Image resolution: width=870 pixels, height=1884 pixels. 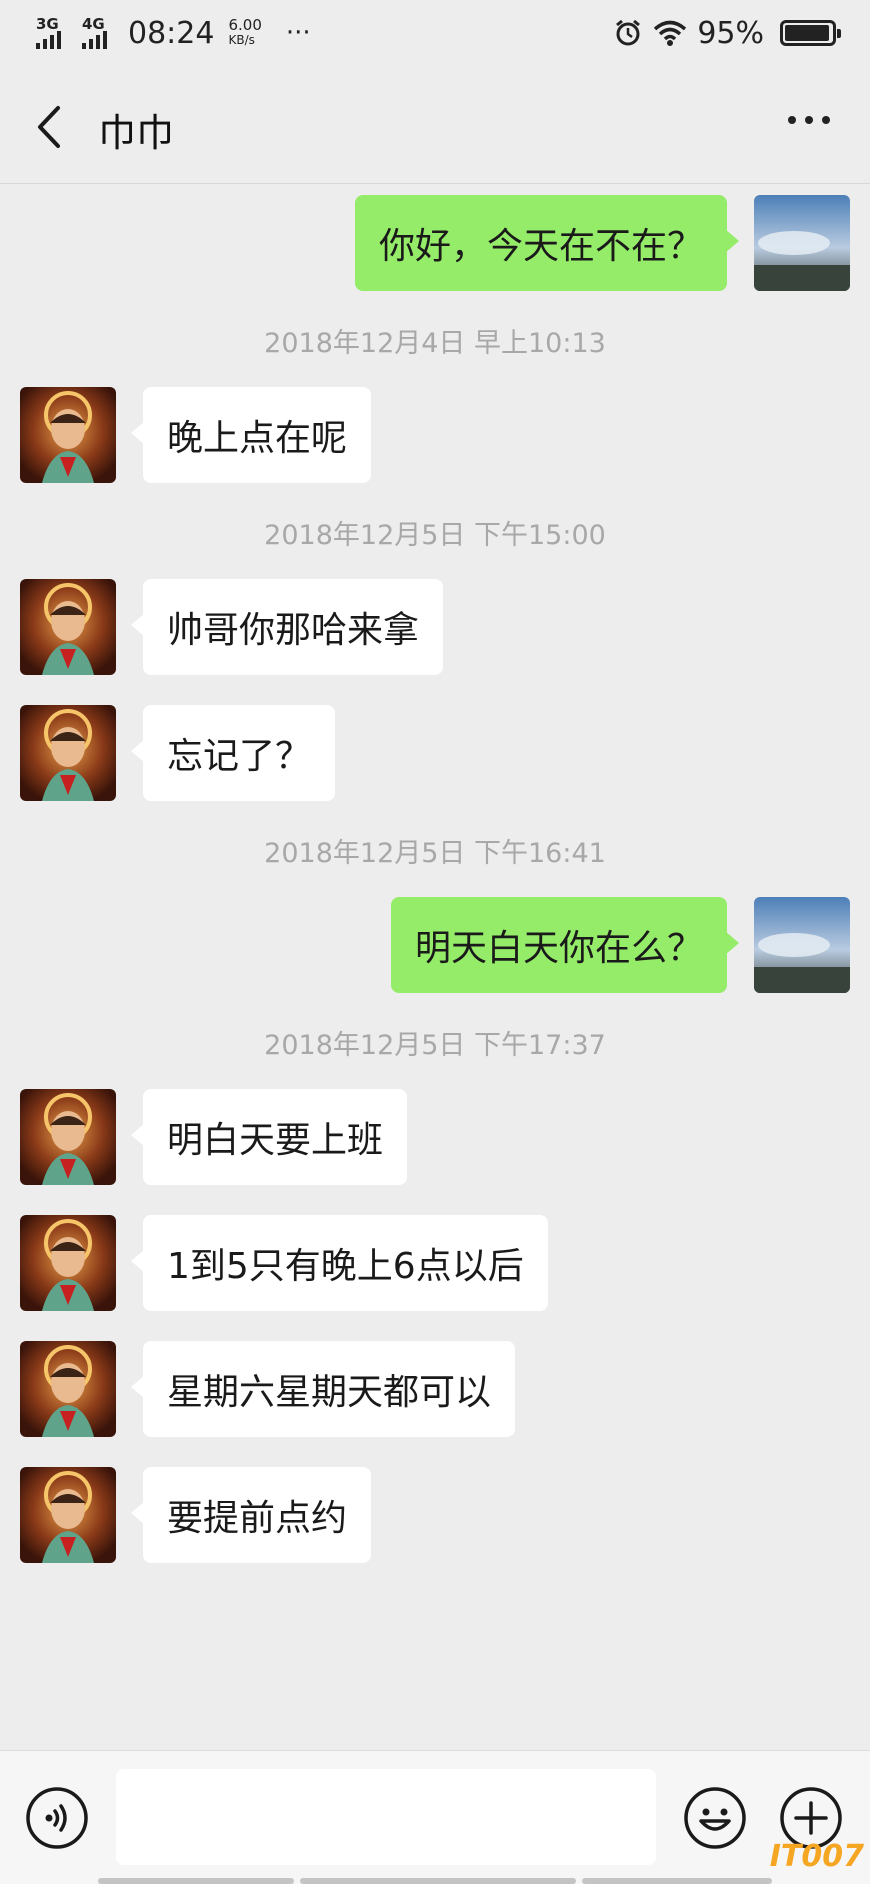 I want to click on signal-4g-icon: 4G, so click(x=100, y=33).